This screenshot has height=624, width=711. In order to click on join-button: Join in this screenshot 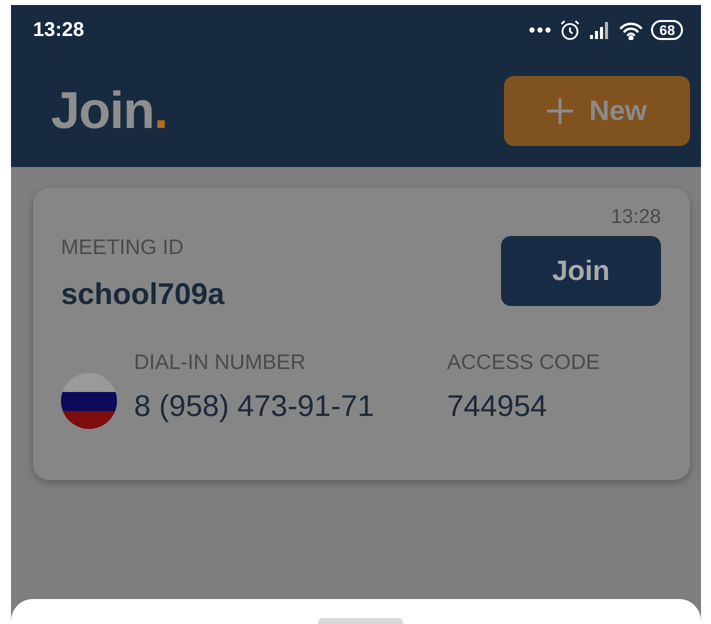, I will do `click(581, 271)`.